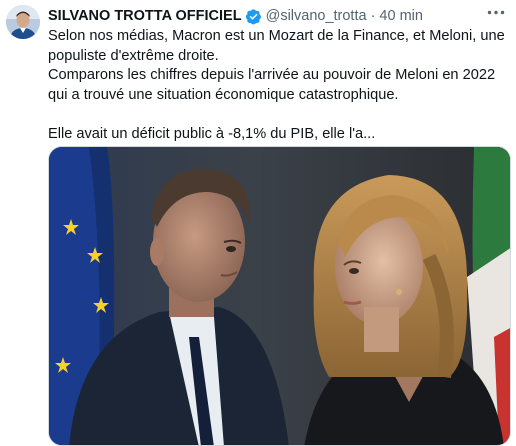  What do you see at coordinates (23, 22) in the screenshot?
I see `avatar` at bounding box center [23, 22].